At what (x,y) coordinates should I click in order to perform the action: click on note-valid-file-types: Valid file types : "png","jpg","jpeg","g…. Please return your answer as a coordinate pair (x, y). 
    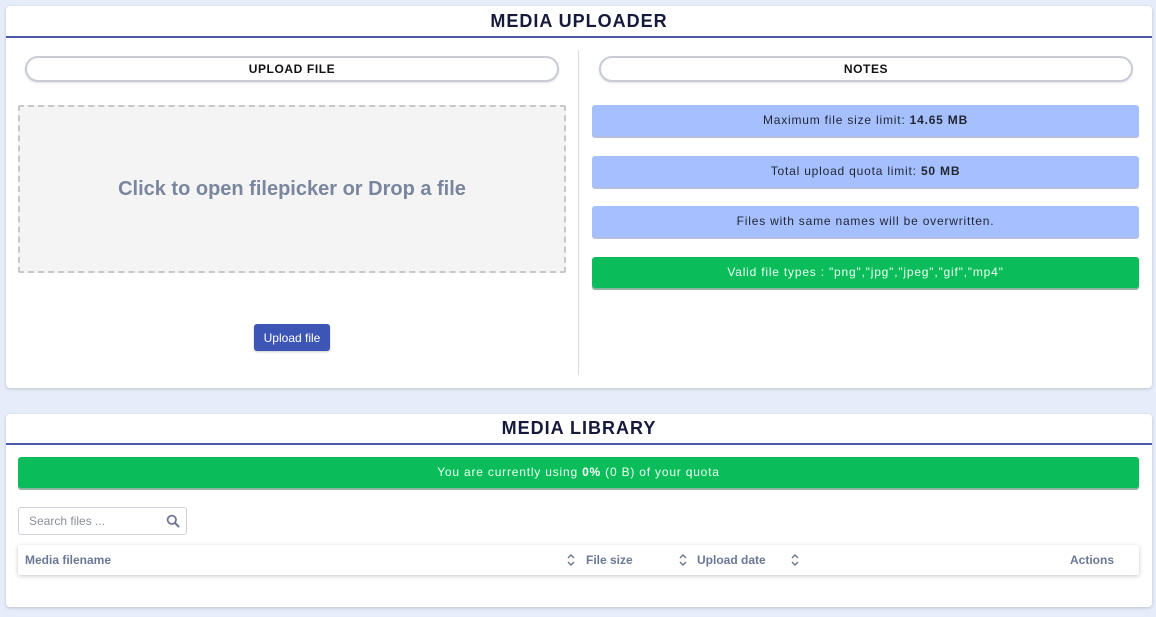
    Looking at the image, I should click on (865, 272).